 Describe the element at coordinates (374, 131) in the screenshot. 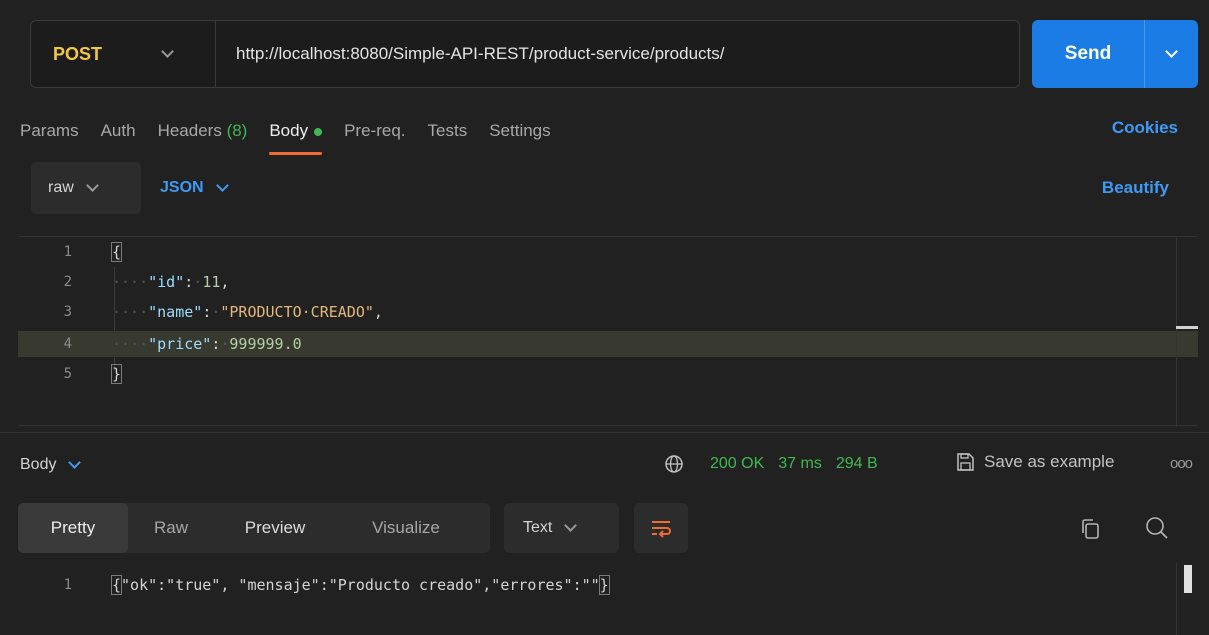

I see `tab-prereq: Pre-req.` at that location.